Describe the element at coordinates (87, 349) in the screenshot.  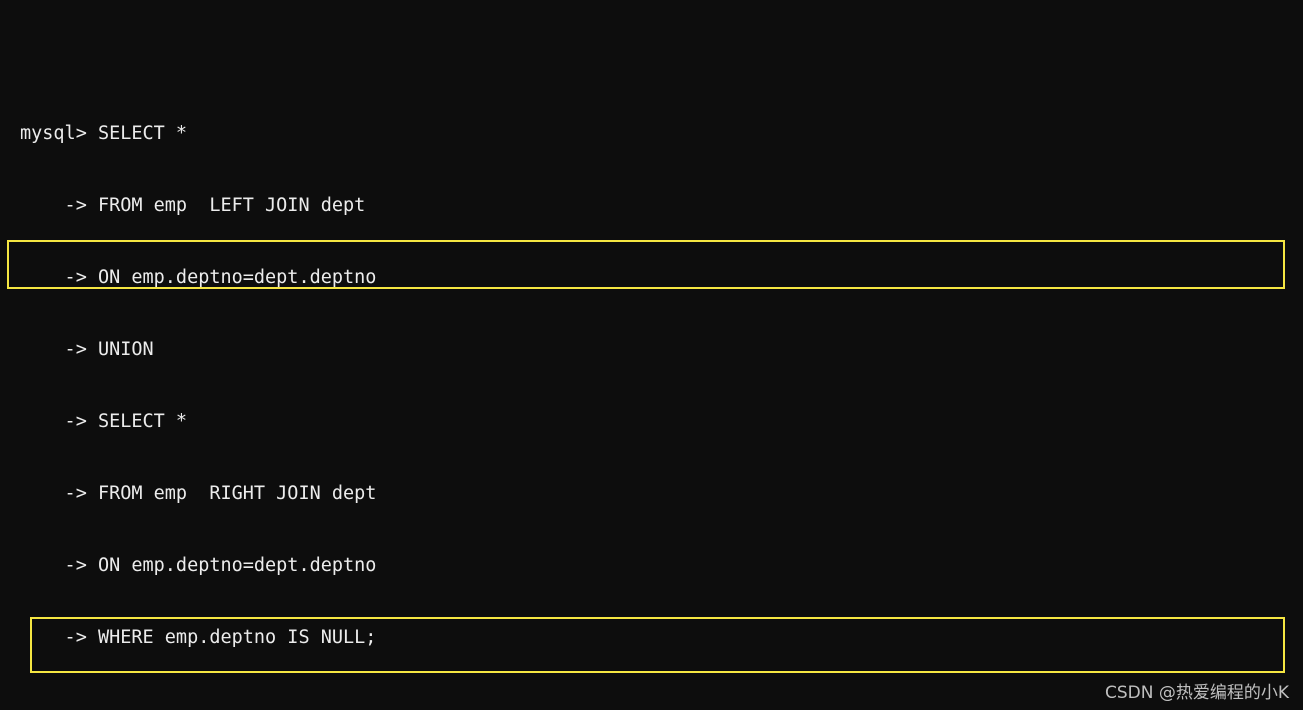
I see `sql-line: -> UNION` at that location.